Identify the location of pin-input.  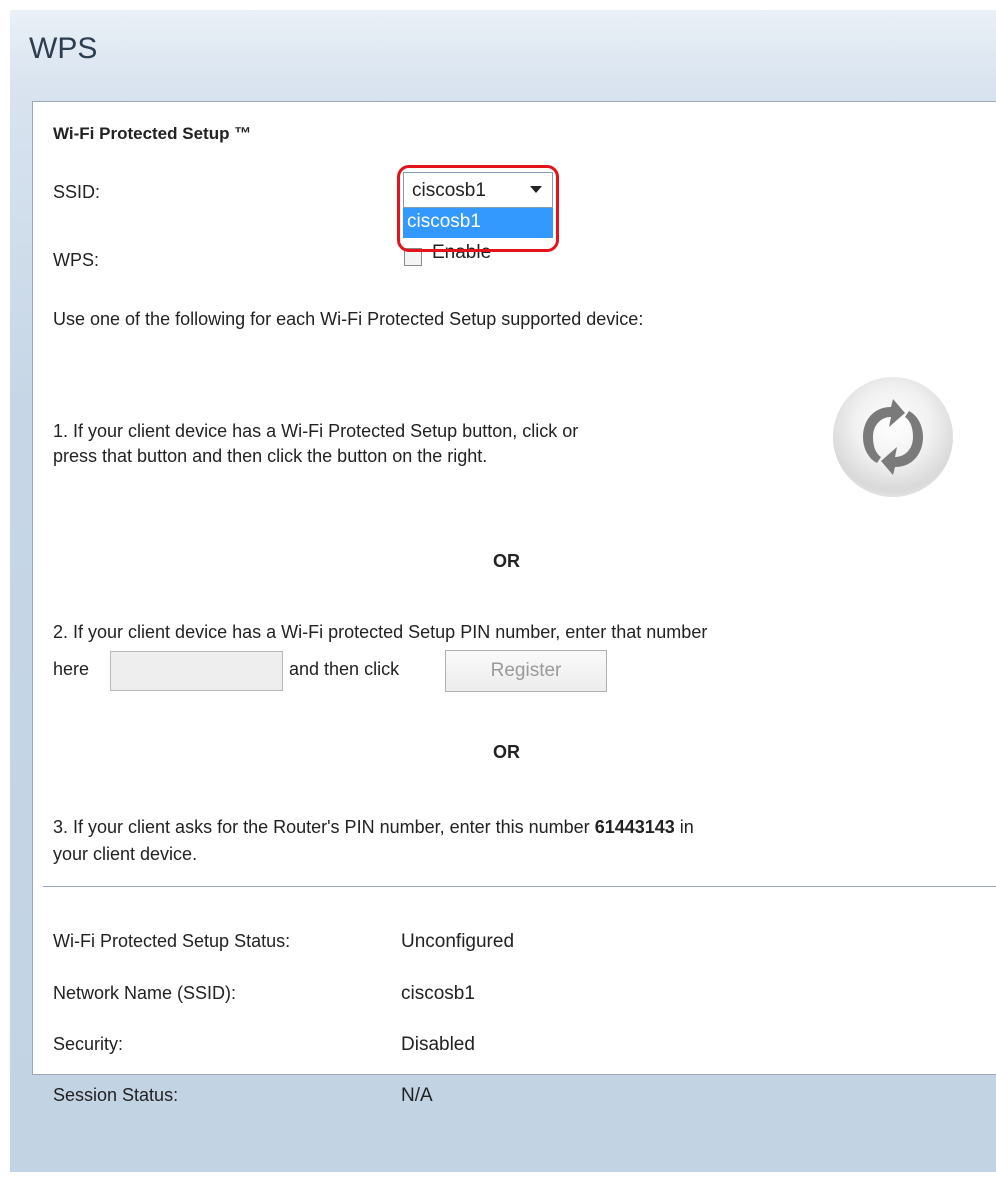
(196, 671).